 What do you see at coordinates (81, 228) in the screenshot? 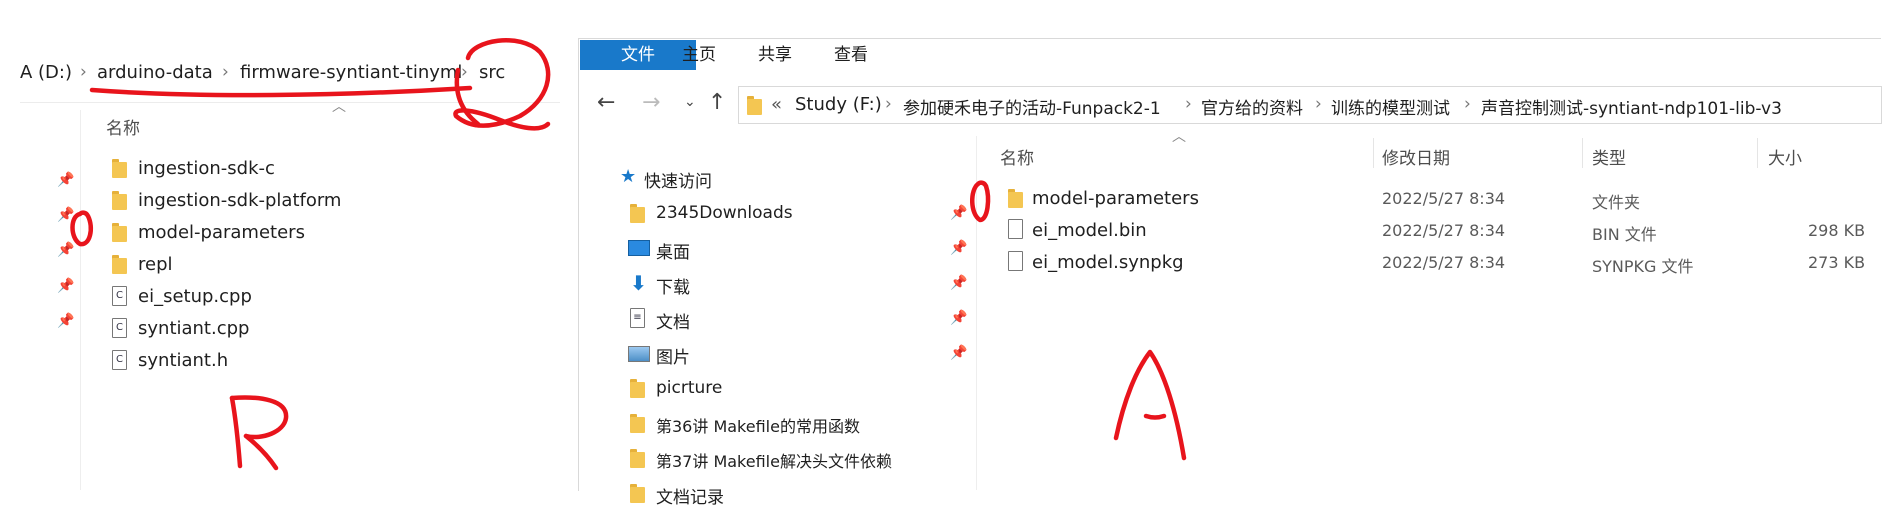
I see `mark-left-zero` at bounding box center [81, 228].